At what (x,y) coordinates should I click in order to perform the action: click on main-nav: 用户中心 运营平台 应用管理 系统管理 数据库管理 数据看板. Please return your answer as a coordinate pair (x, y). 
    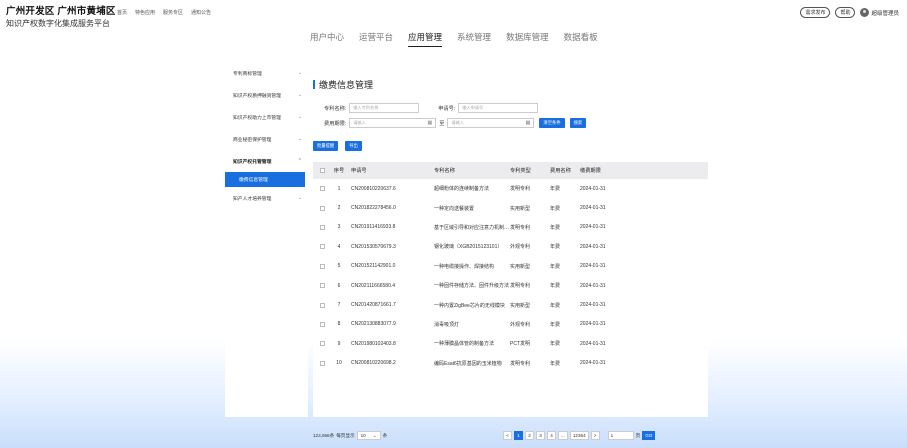
    Looking at the image, I should click on (454, 39).